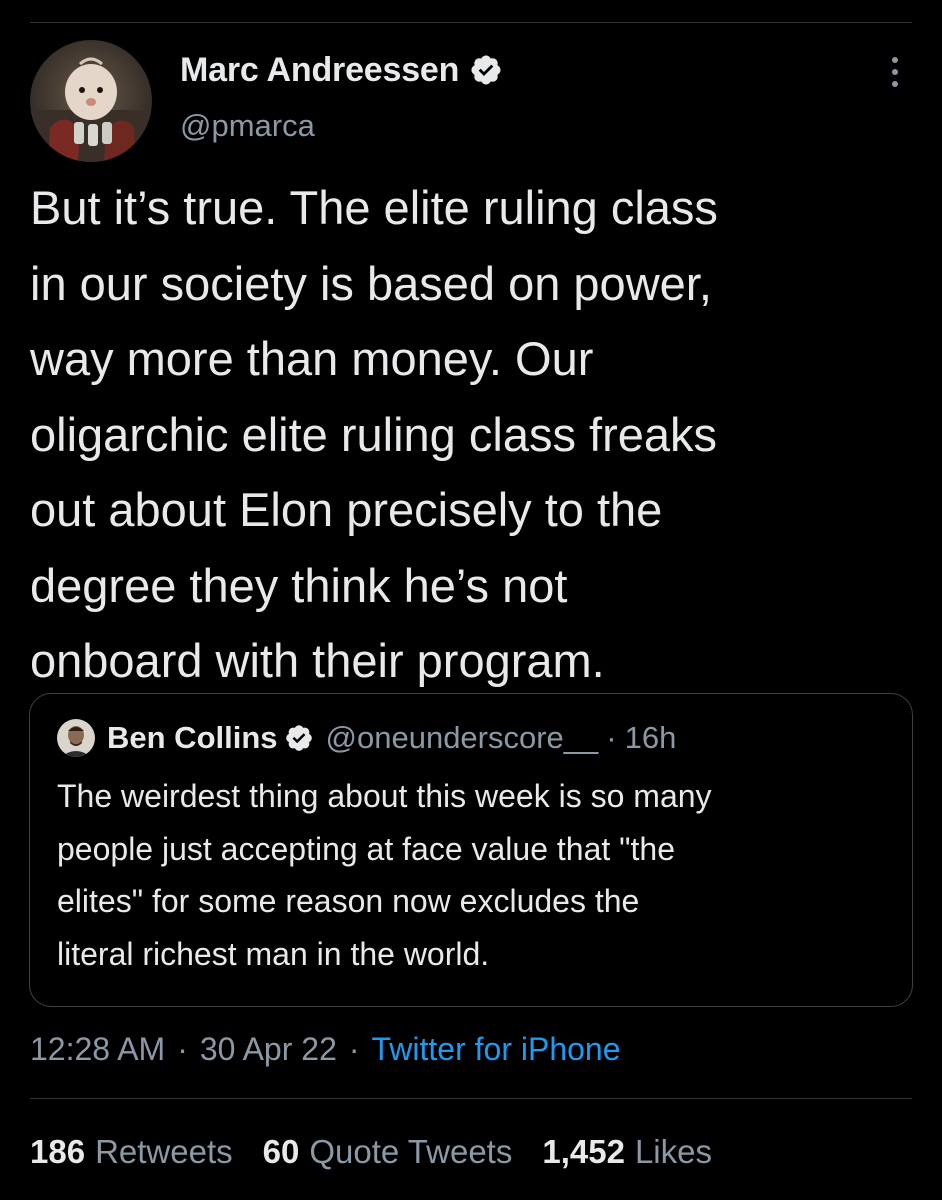 The width and height of the screenshot is (942, 1200). What do you see at coordinates (471, 1098) in the screenshot?
I see `stats-divider` at bounding box center [471, 1098].